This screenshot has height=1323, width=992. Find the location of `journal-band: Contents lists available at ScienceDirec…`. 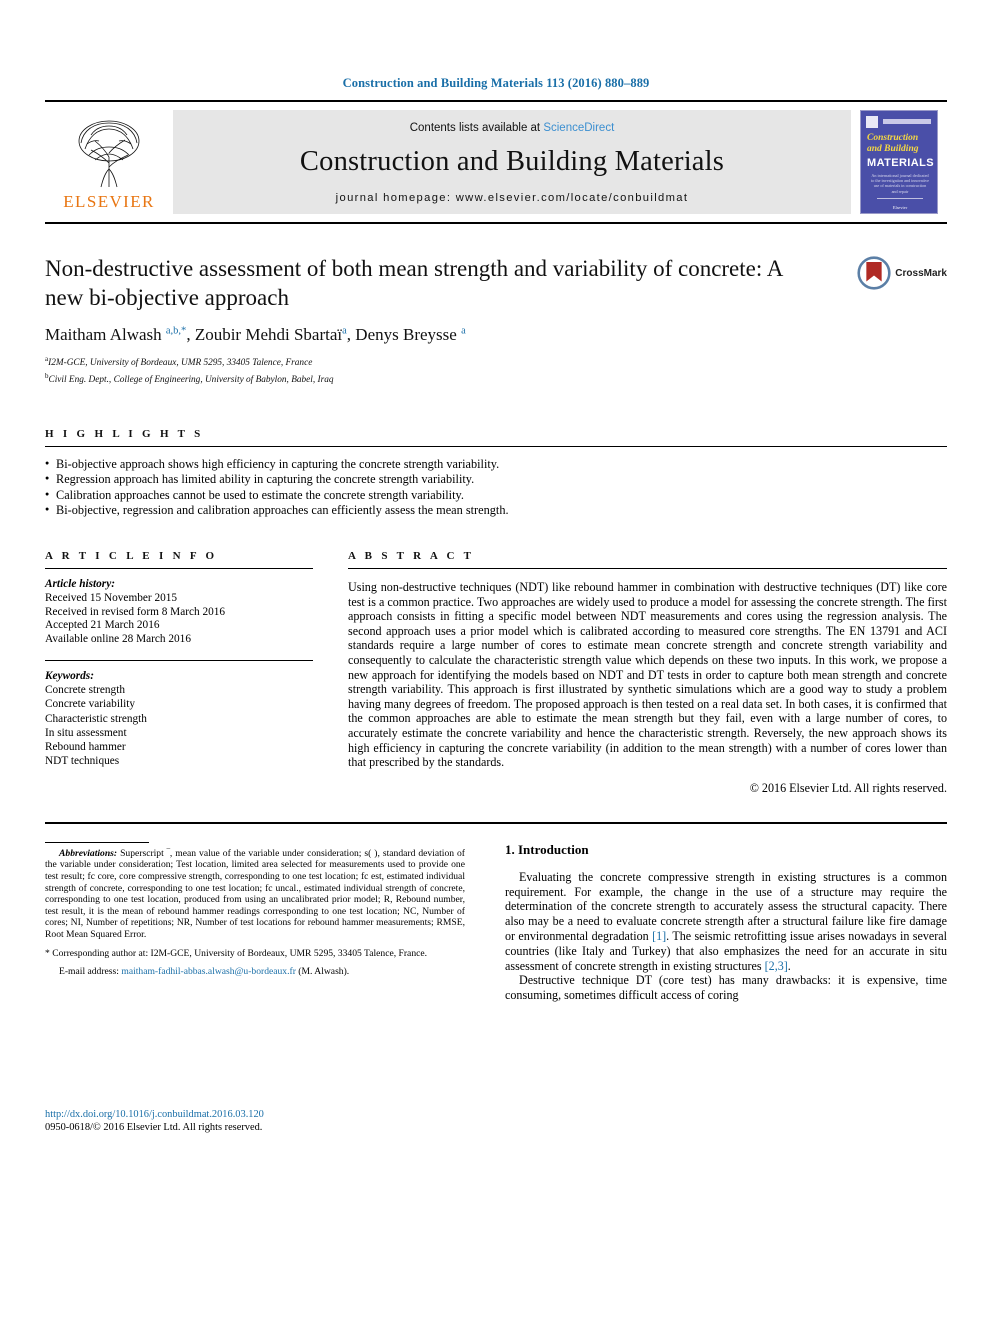

journal-band: Contents lists available at ScienceDirec… is located at coordinates (512, 162).